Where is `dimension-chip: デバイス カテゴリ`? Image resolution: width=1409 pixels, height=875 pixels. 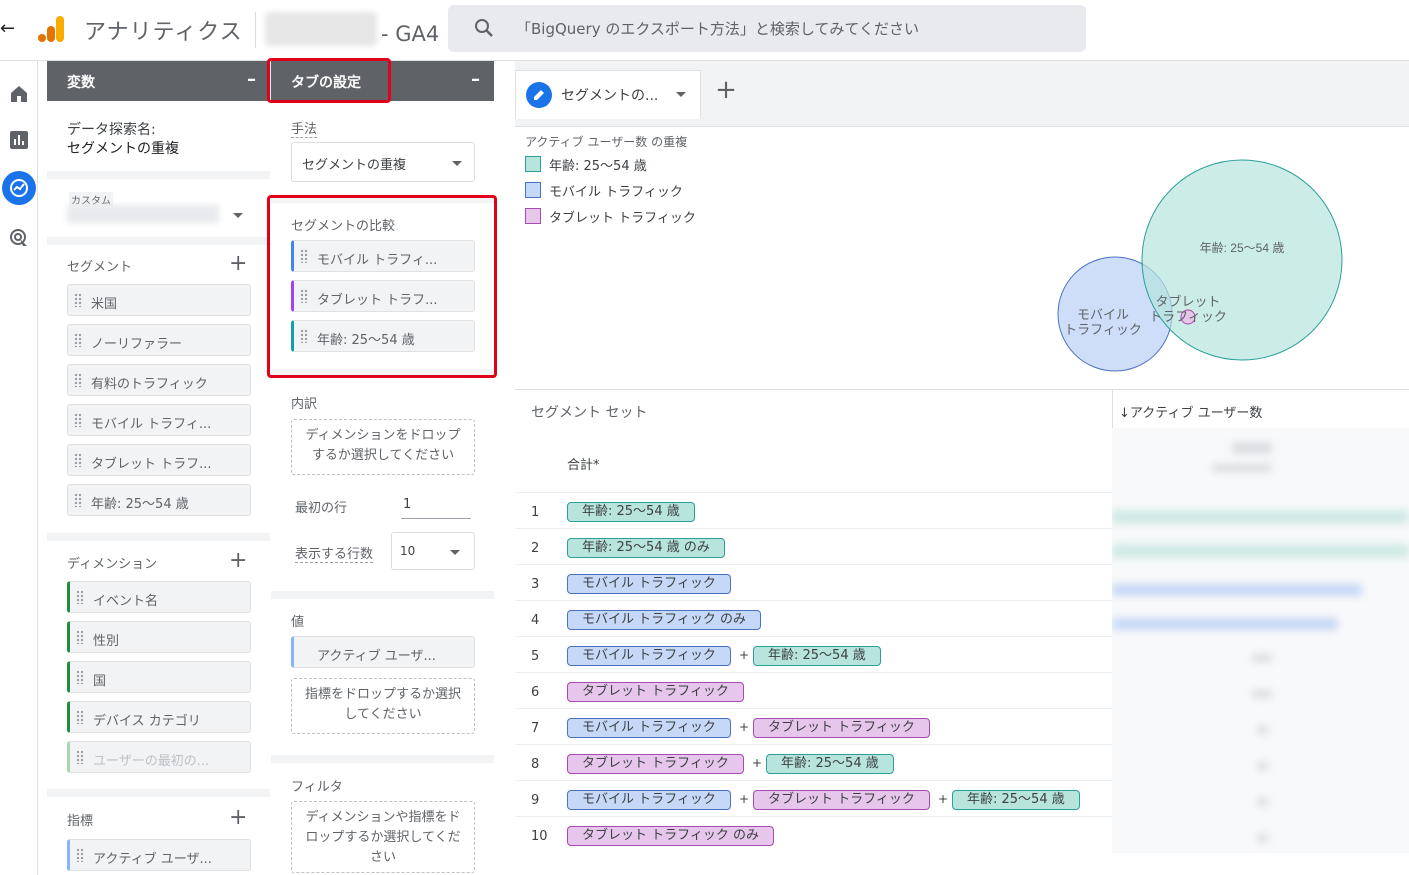
dimension-chip: デバイス カテゴリ is located at coordinates (159, 717).